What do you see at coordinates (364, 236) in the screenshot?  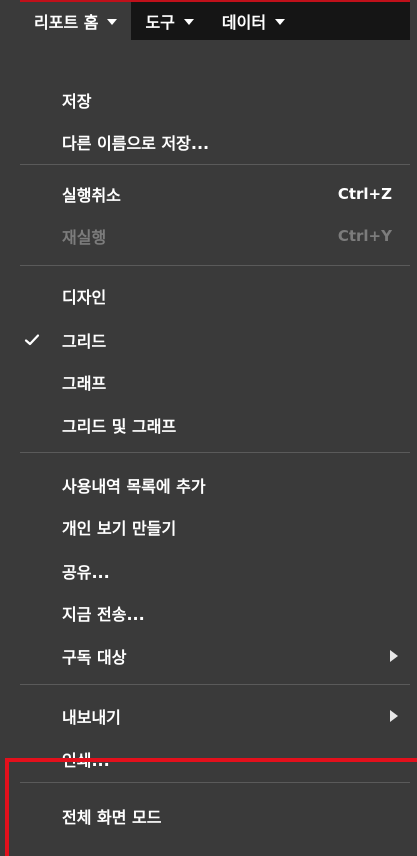 I see `shortcut-label: Ctrl+Y` at bounding box center [364, 236].